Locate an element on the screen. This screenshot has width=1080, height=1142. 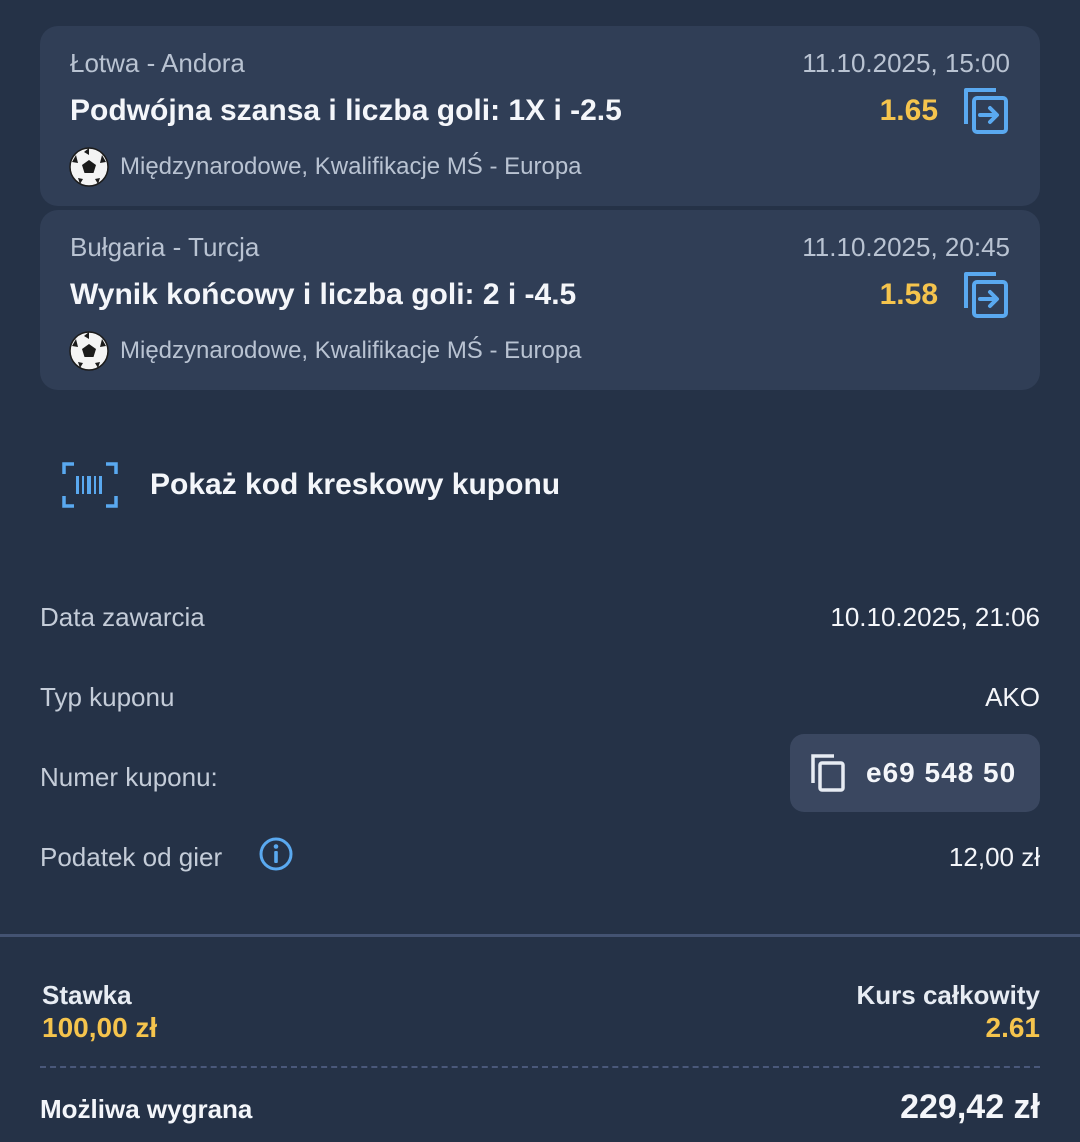
coupon-number-label: Numer kuponu: is located at coordinates (129, 777).